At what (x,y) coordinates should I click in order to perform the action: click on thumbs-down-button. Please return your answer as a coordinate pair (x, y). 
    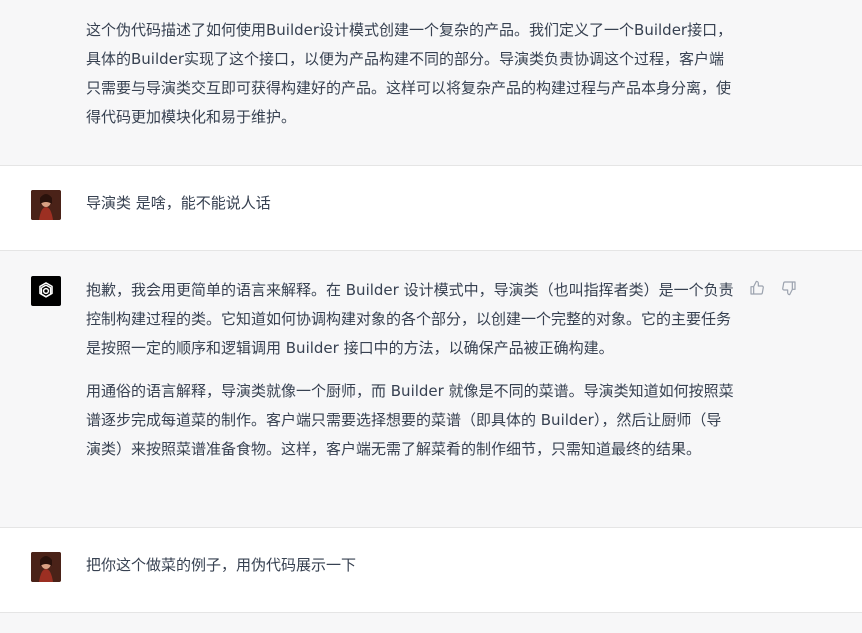
    Looking at the image, I should click on (789, 288).